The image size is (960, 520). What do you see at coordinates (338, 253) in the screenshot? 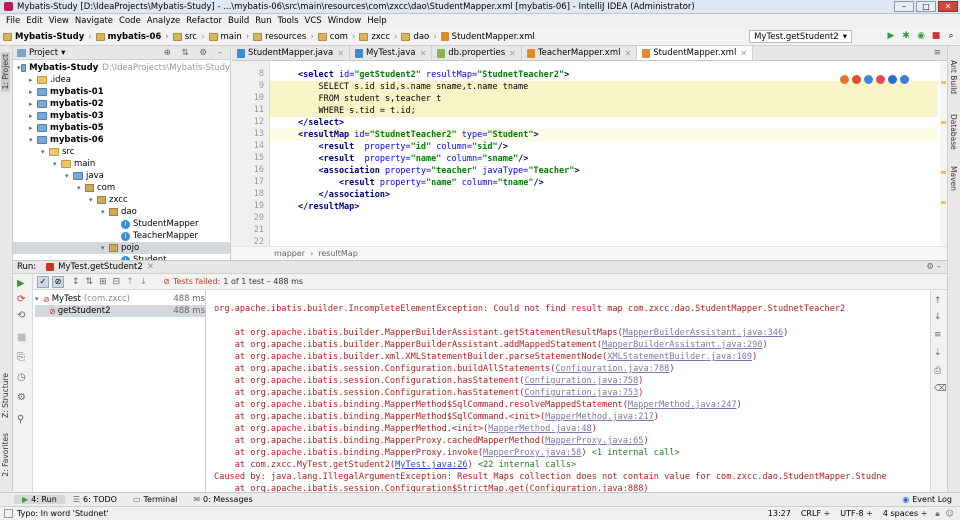
I see `breadcrumb-resultmap: resultMap` at bounding box center [338, 253].